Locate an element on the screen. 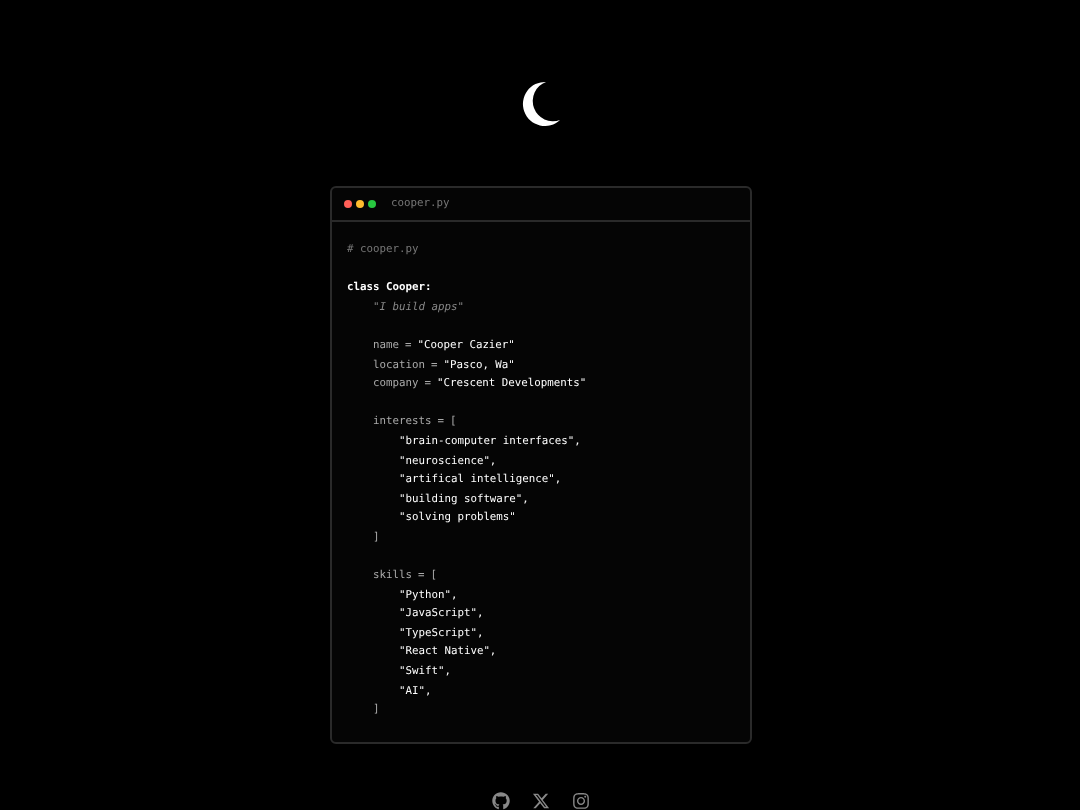 The width and height of the screenshot is (1080, 810). github-icon is located at coordinates (500, 801).